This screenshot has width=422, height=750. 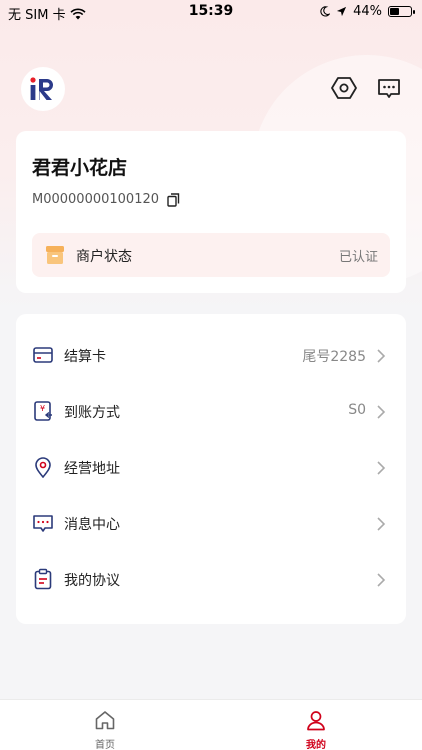 I want to click on menu-label: 结算卡, so click(x=85, y=357).